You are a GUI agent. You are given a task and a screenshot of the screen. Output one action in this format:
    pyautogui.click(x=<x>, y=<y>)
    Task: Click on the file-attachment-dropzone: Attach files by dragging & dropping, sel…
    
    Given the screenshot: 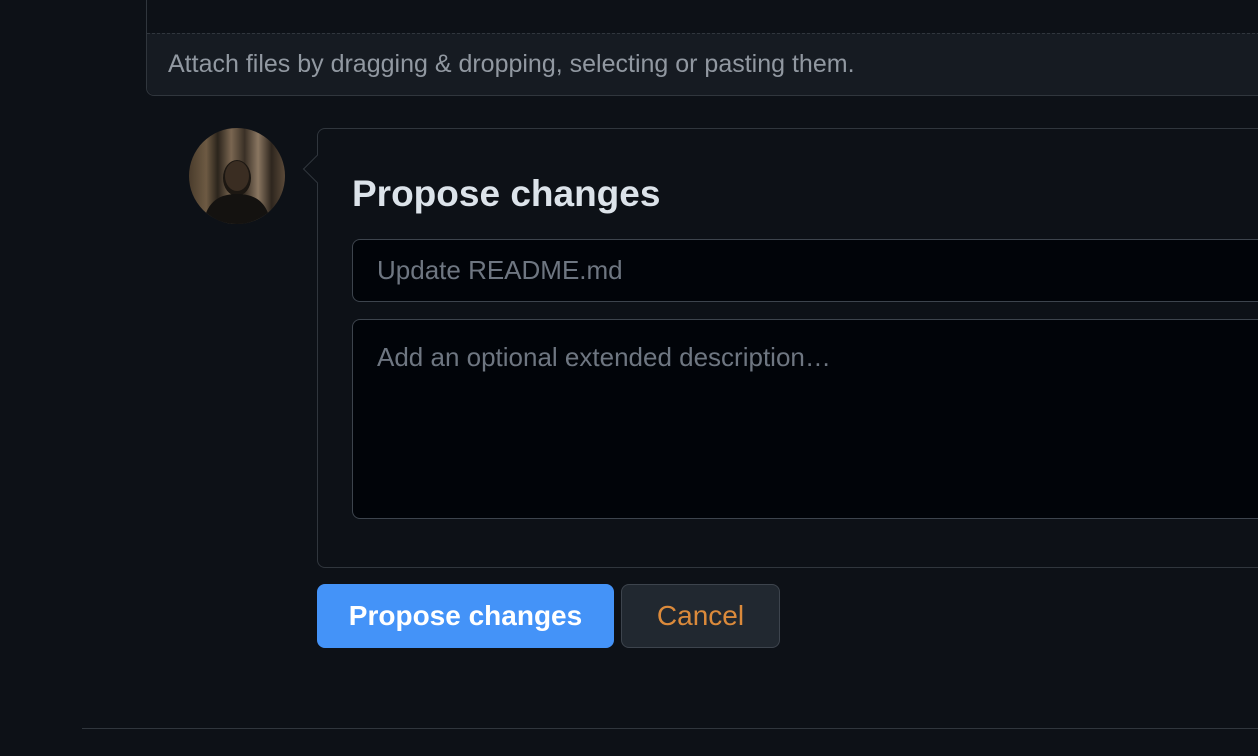 What is the action you would take?
    pyautogui.click(x=702, y=64)
    